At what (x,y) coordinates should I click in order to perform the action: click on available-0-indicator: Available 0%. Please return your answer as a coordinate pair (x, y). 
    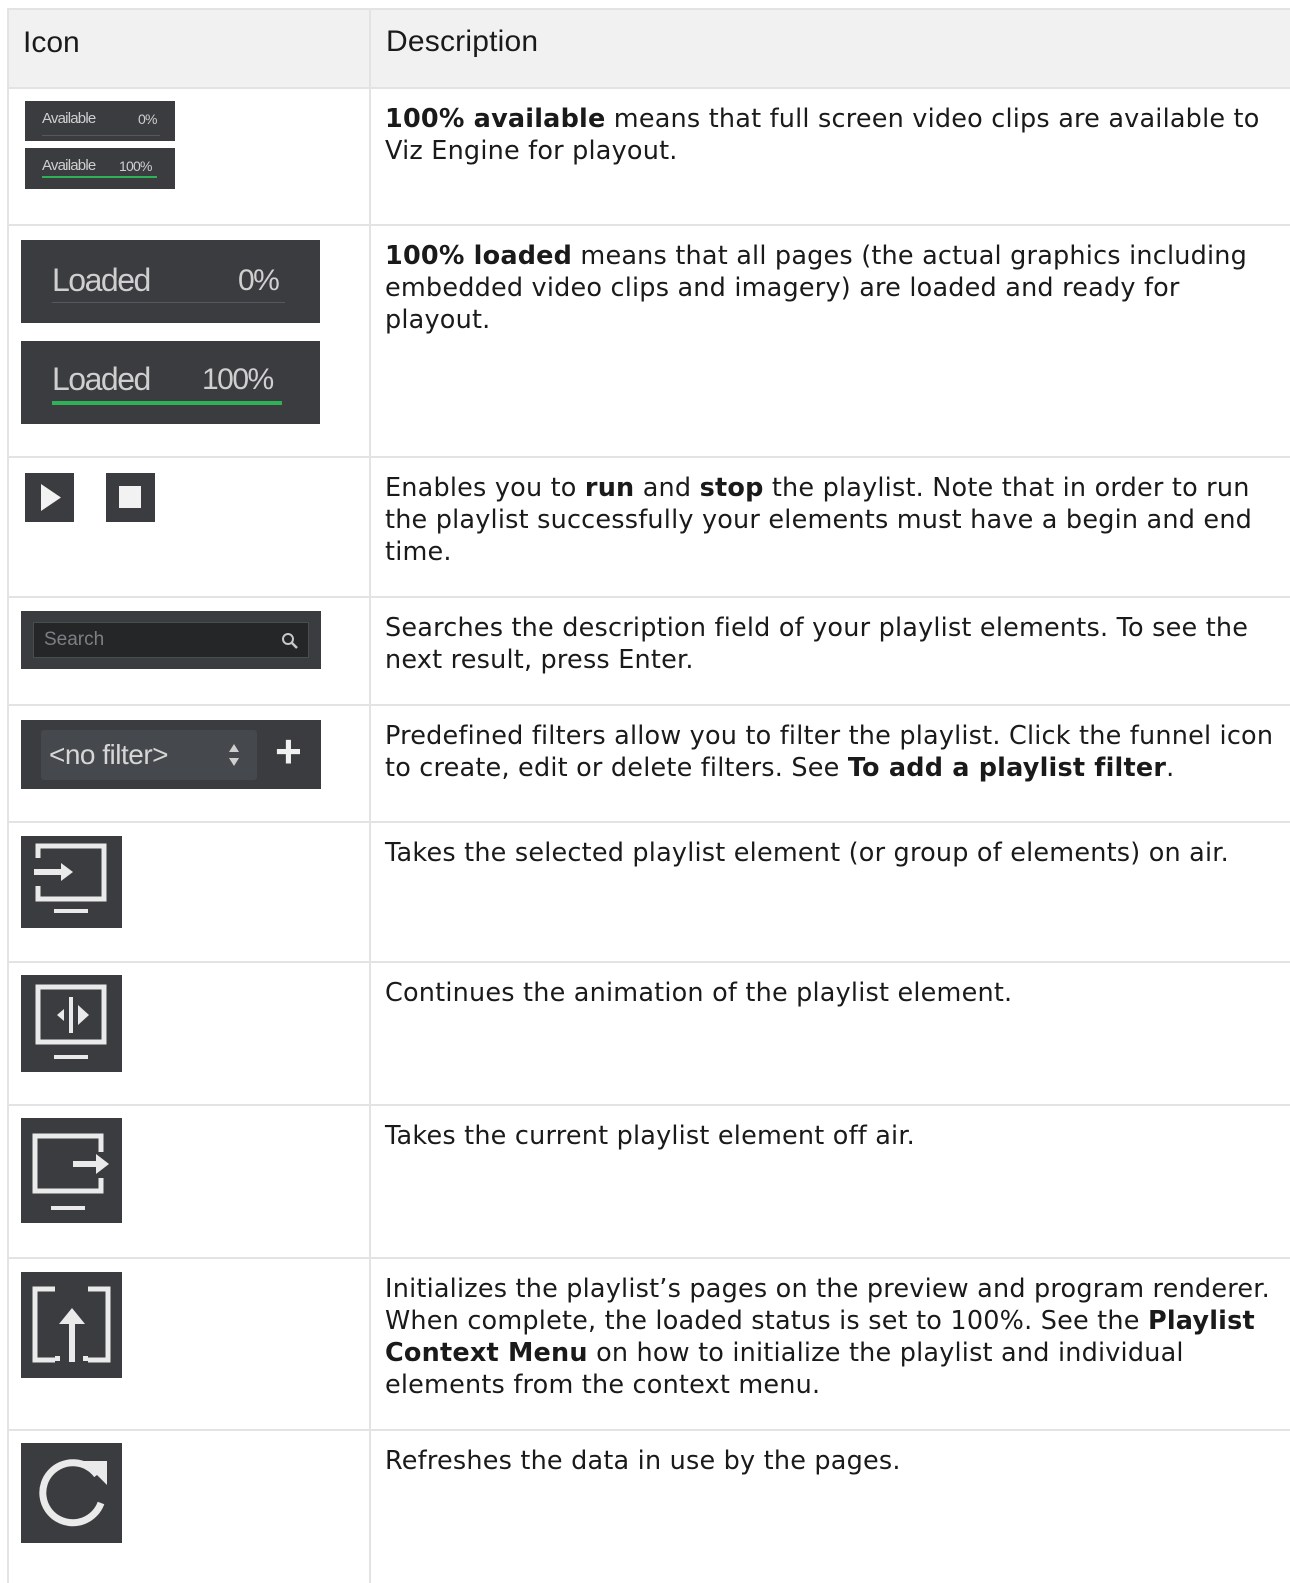
    Looking at the image, I should click on (100, 121).